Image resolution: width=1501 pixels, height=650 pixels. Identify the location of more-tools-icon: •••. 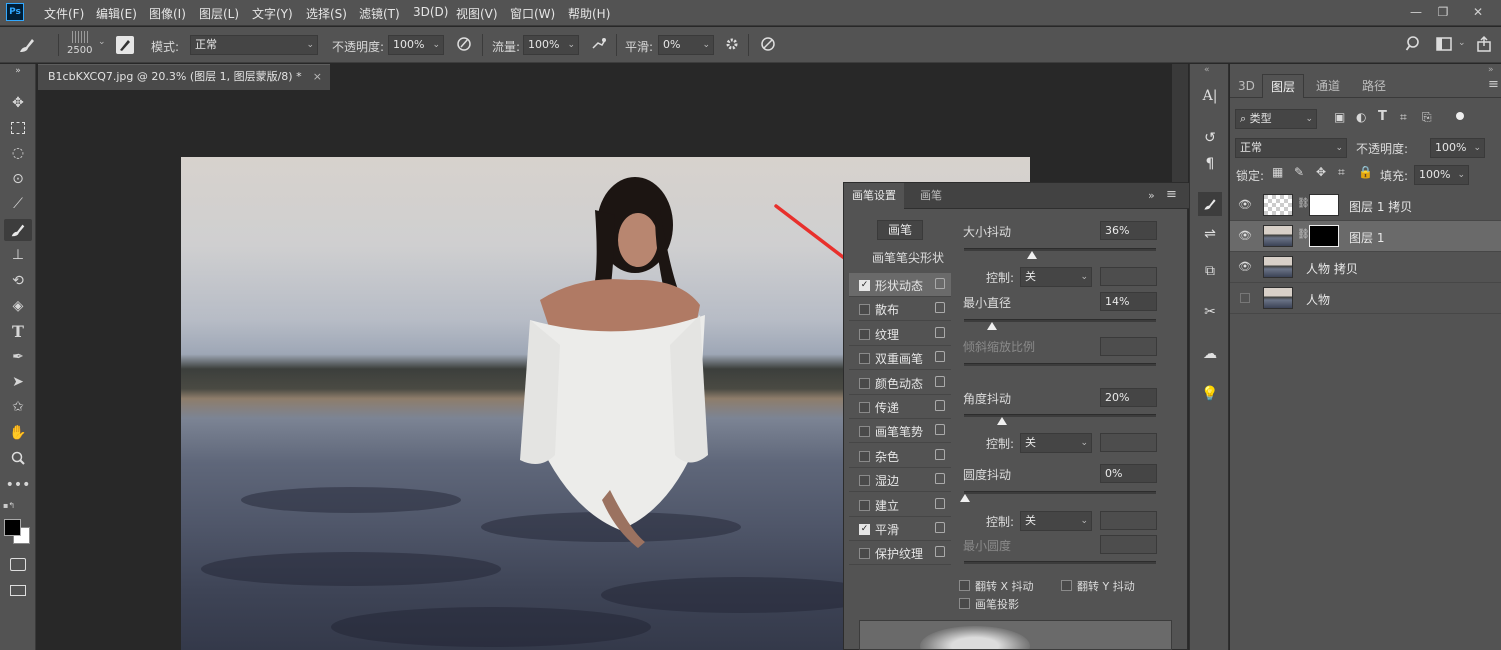
(18, 485).